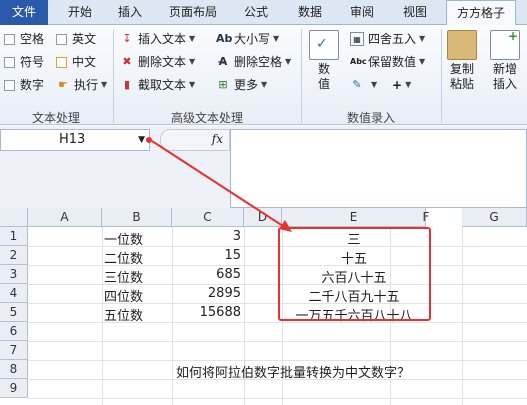 The width and height of the screenshot is (527, 405). What do you see at coordinates (387, 39) in the screenshot?
I see `round-button: ▦ 四舍五入 ▼` at bounding box center [387, 39].